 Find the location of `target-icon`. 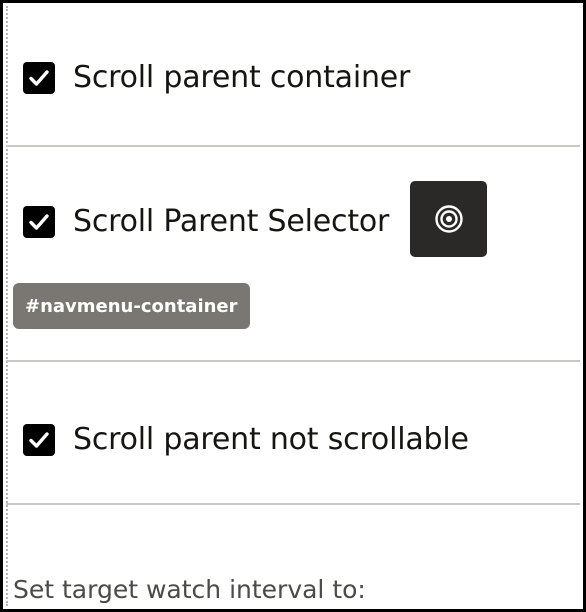

target-icon is located at coordinates (448, 219).